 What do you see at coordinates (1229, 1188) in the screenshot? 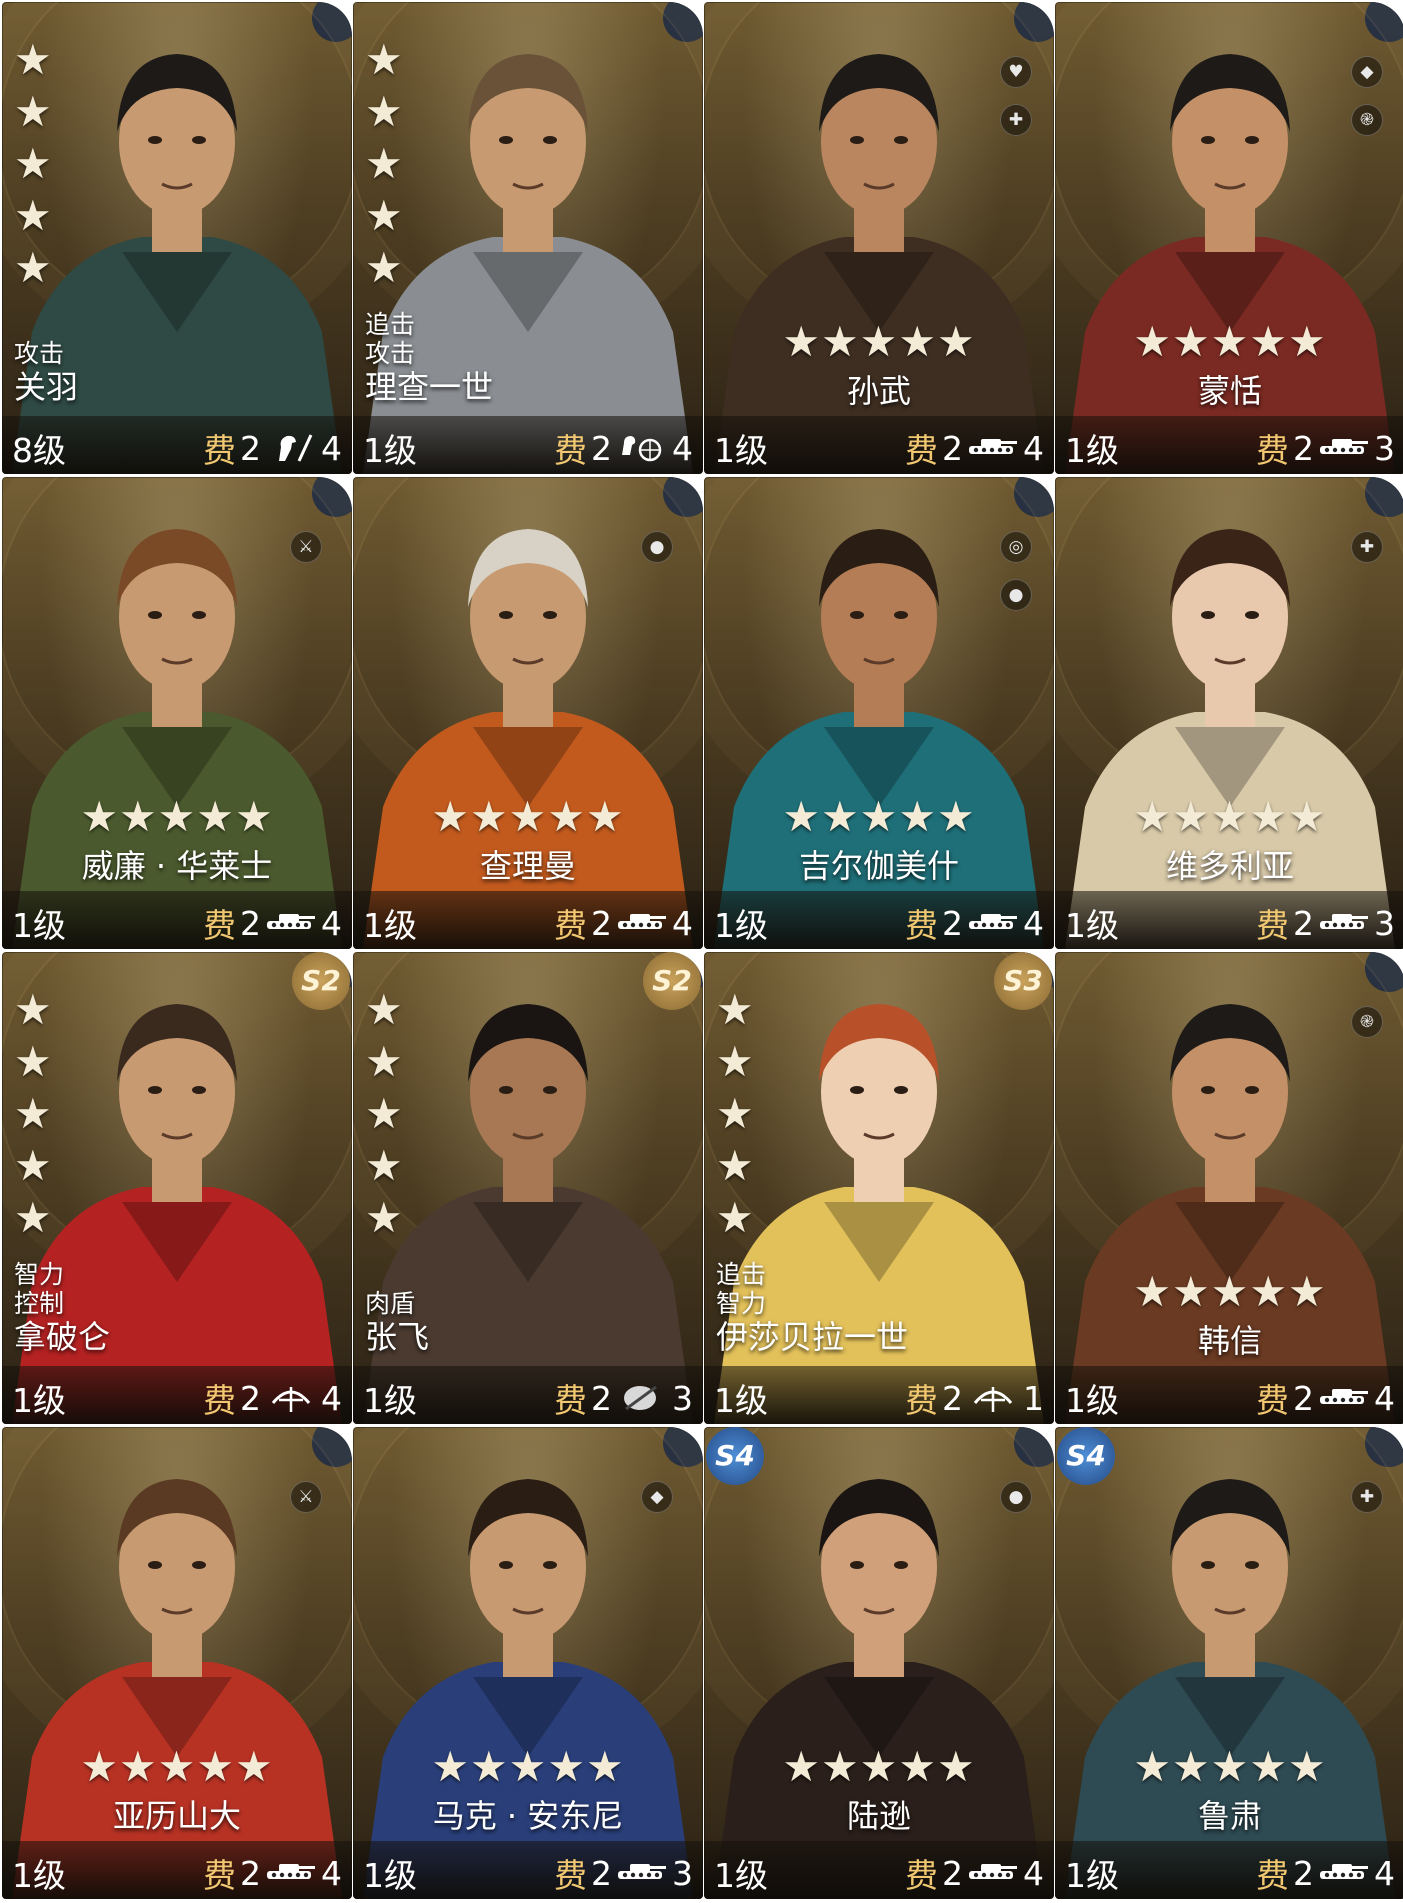
I see `hero-card: ֎ ★★★★★ 韩信 1级 费 2 4` at bounding box center [1229, 1188].